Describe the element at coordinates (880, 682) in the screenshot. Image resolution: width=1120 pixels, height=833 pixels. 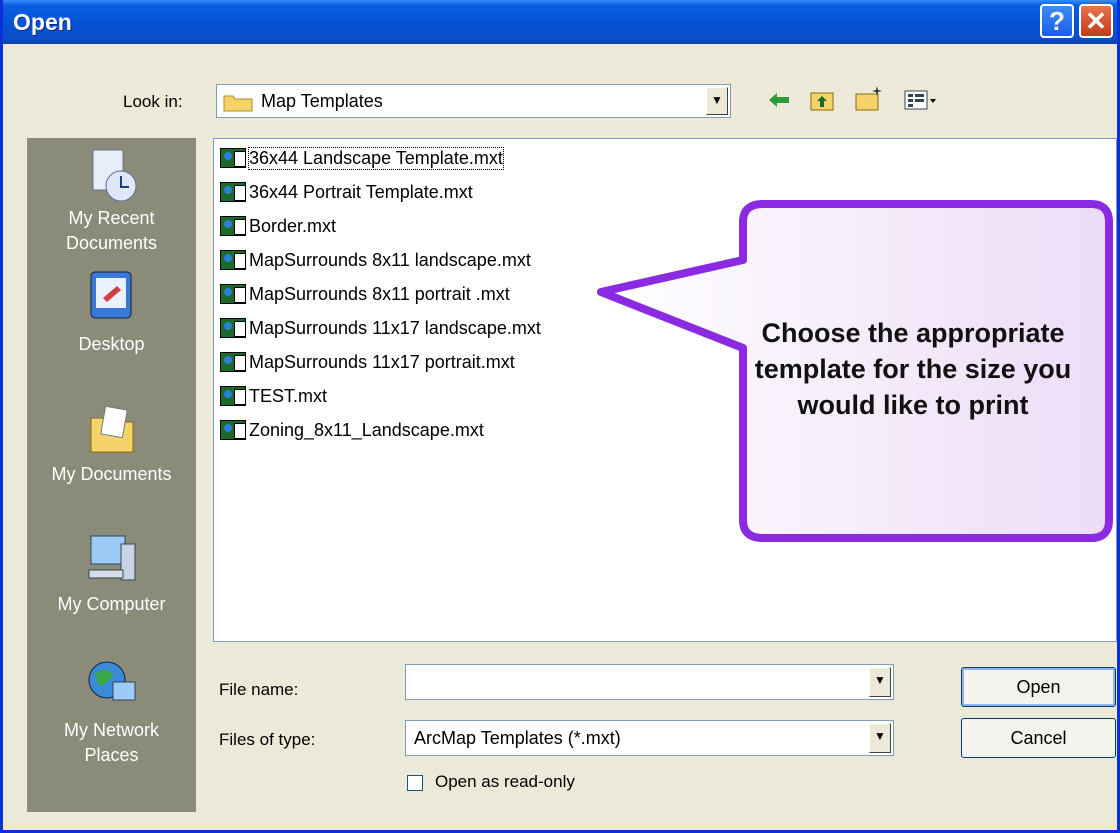
I see `file-name-dropdown-button: ▼` at that location.